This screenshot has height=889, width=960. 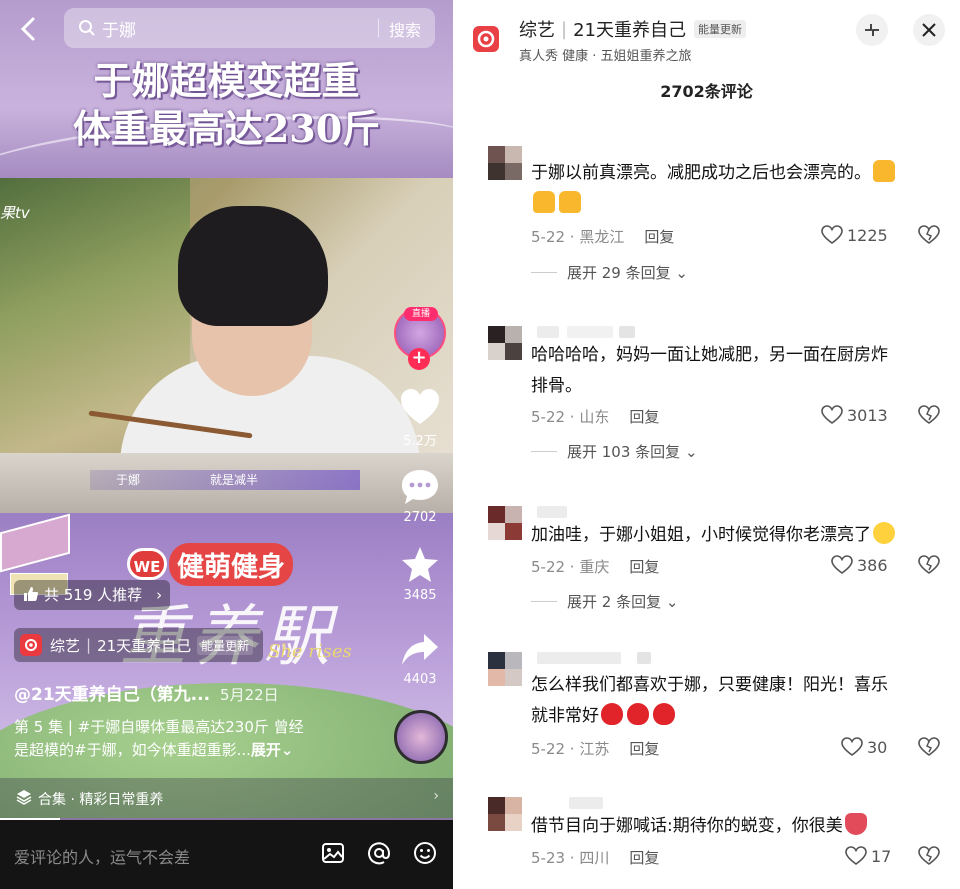 I want to click on comment-date-location: 5-22 · 黑龙江, so click(x=578, y=237).